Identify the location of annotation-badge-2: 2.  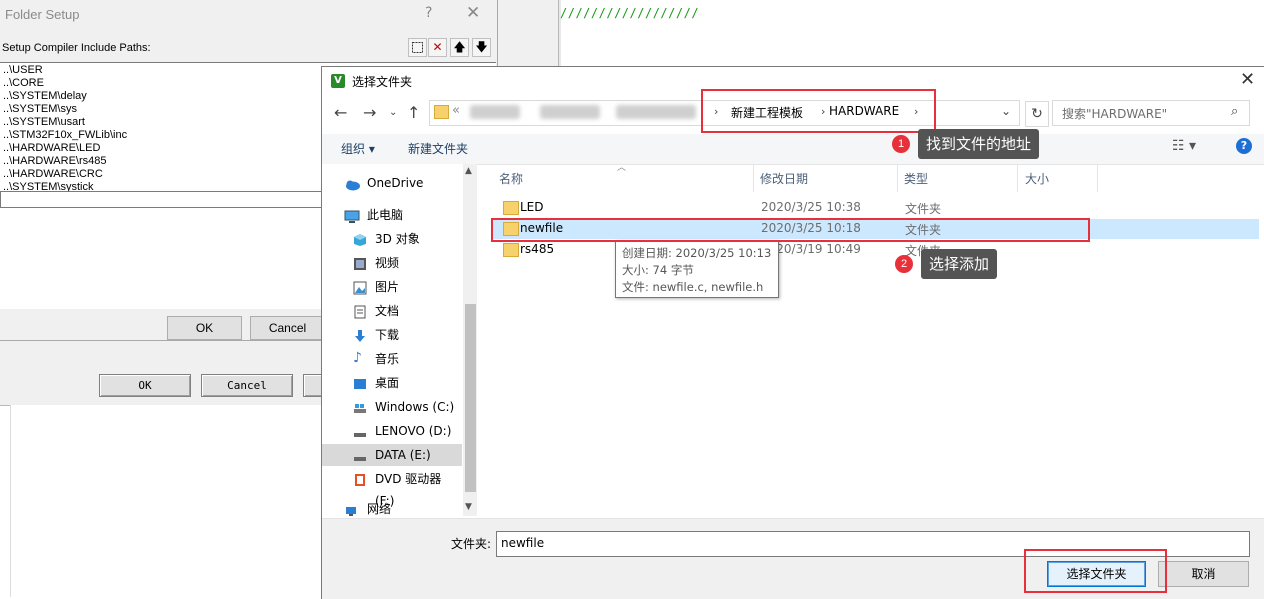
(904, 264).